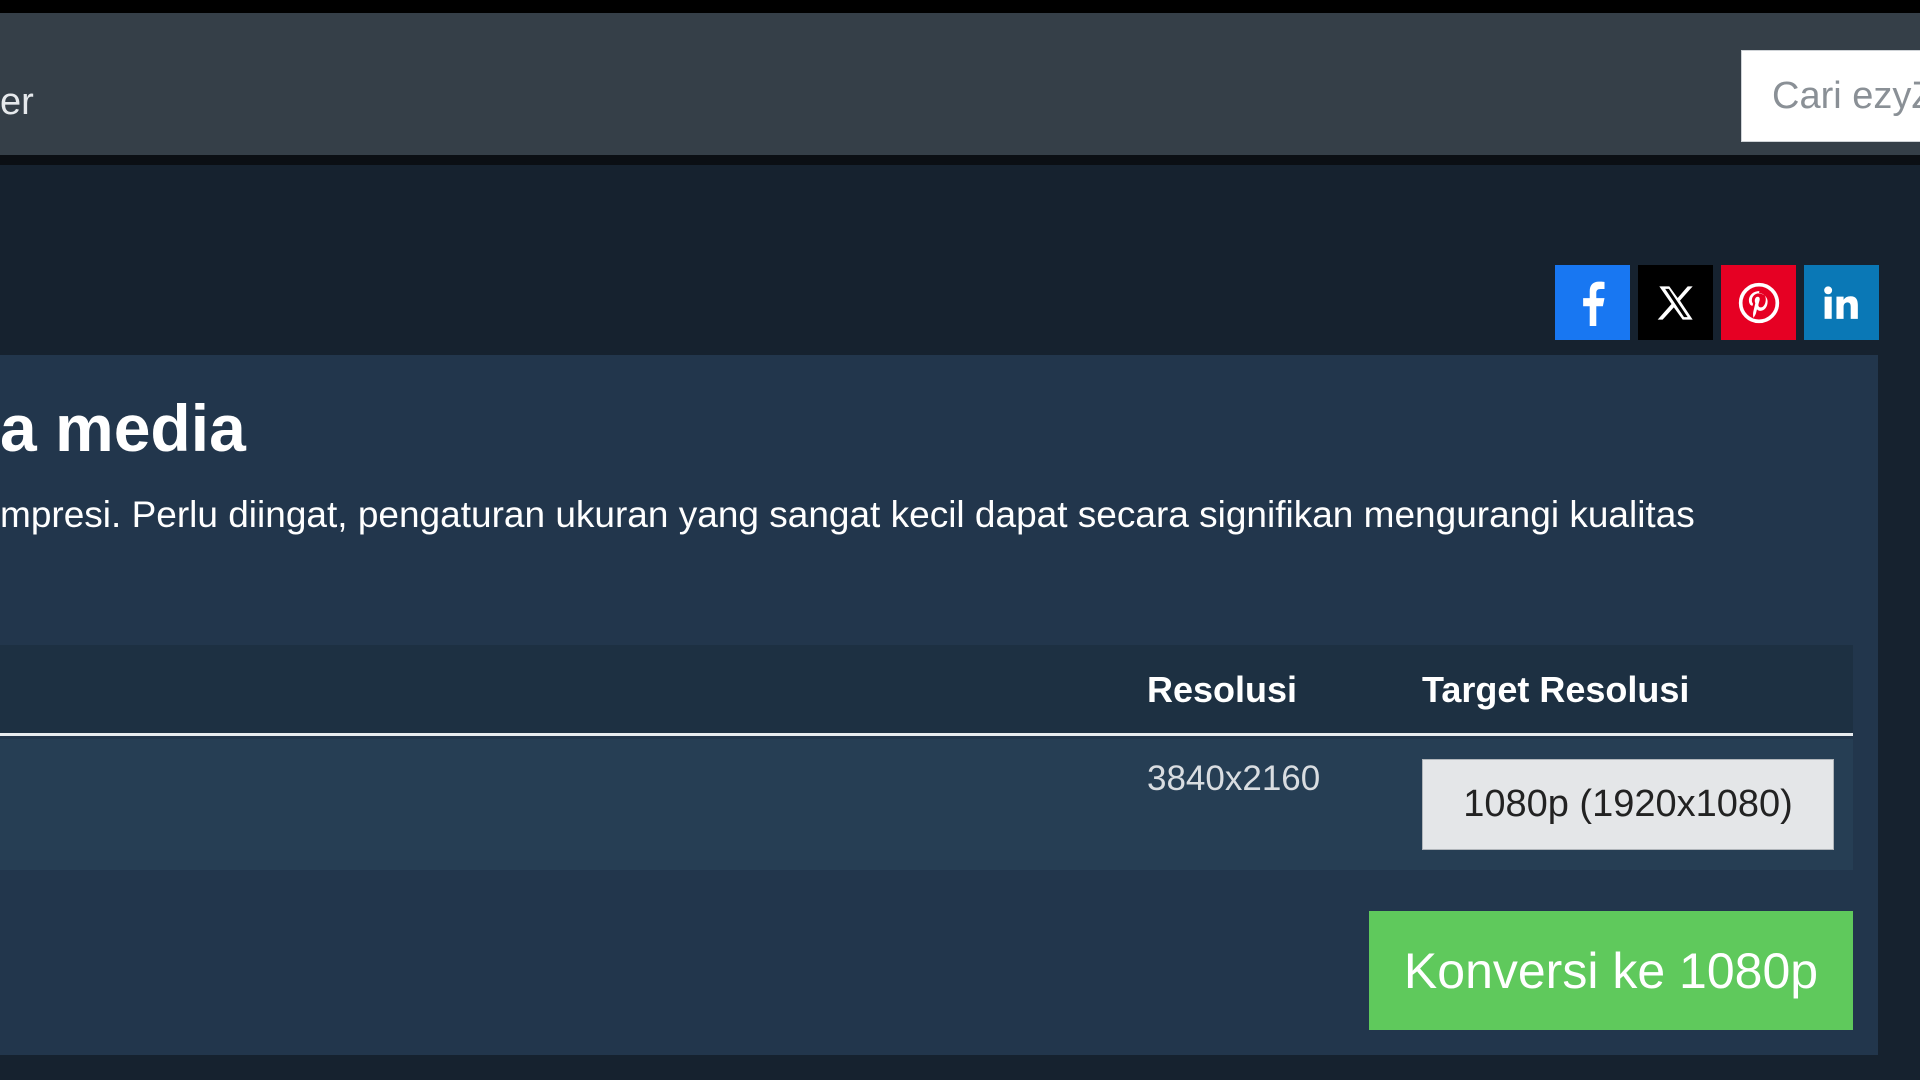 The image size is (1920, 1080). What do you see at coordinates (926, 690) in the screenshot?
I see `table-header: Resolusi Target Resolusi` at bounding box center [926, 690].